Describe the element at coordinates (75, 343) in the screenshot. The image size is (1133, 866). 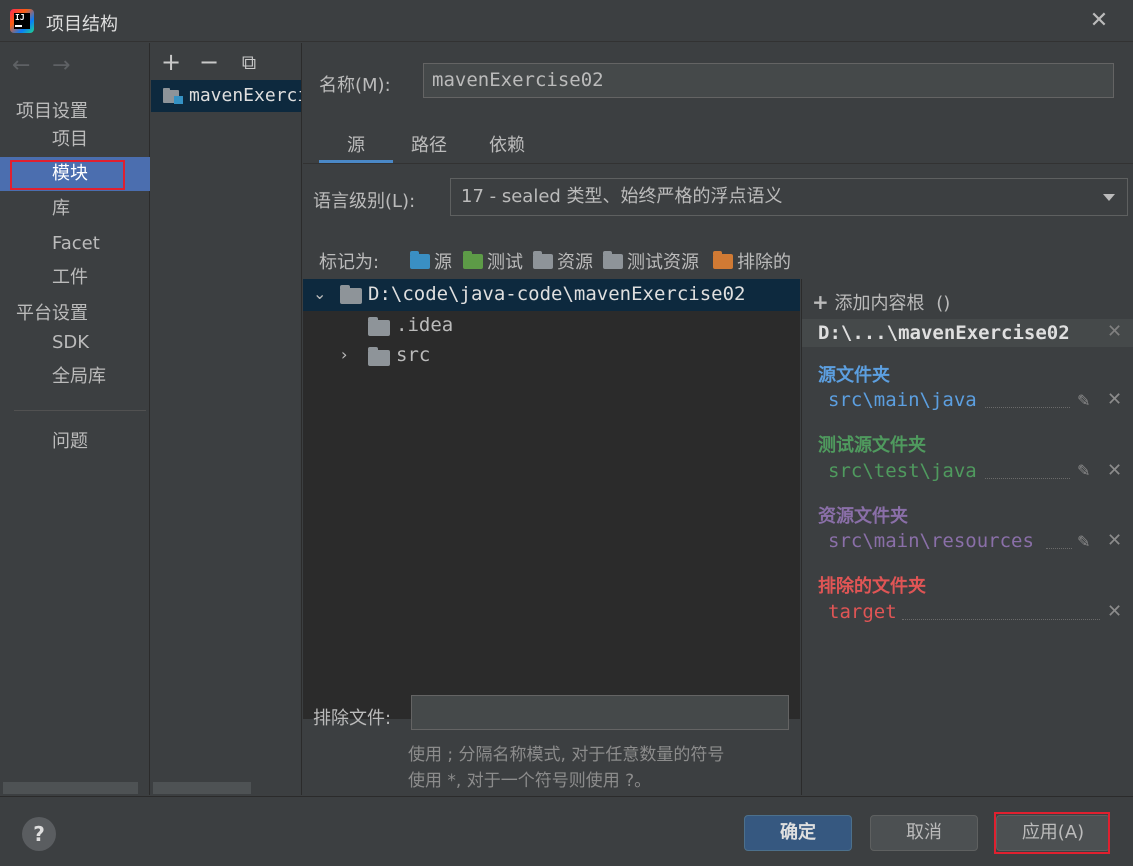
I see `nav-item-sdk: SDK` at that location.